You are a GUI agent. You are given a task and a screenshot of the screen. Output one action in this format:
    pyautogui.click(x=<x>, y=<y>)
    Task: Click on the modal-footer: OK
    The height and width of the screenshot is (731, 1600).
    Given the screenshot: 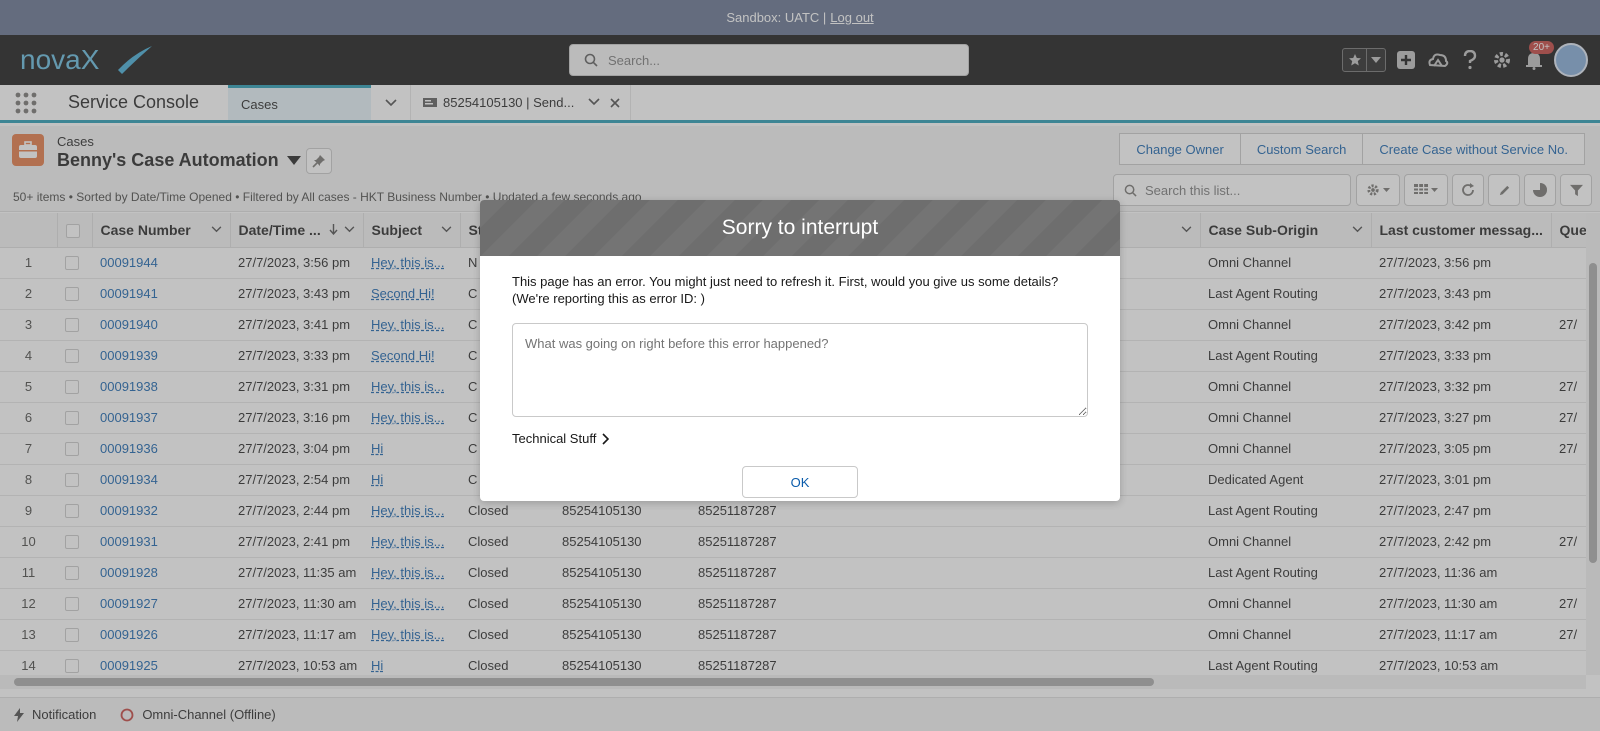 What is the action you would take?
    pyautogui.click(x=800, y=482)
    